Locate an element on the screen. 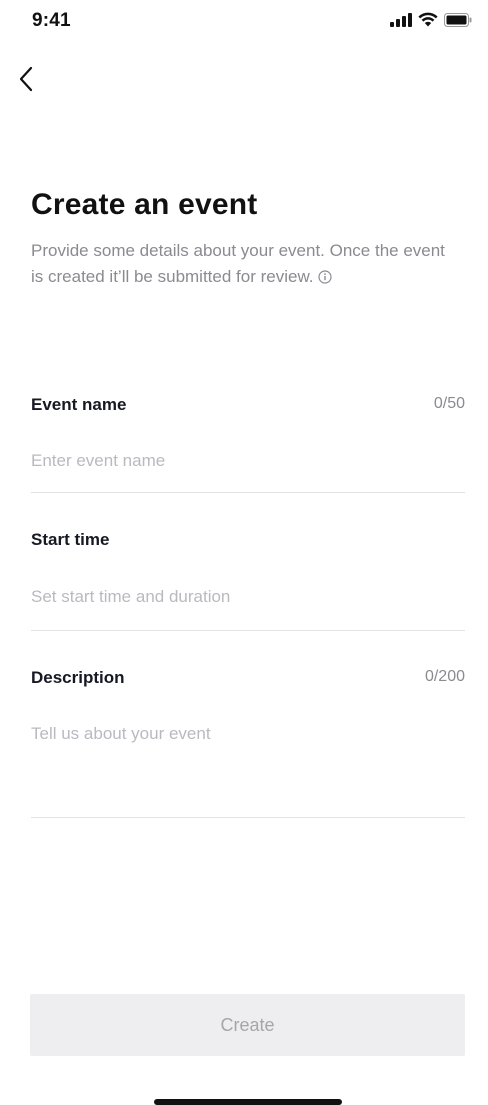 The height and width of the screenshot is (1105, 488). wifi-icon is located at coordinates (428, 19).